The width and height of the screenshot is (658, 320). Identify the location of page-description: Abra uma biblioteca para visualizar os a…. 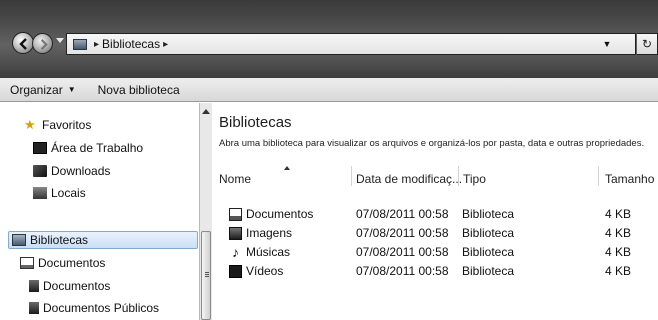
(432, 143).